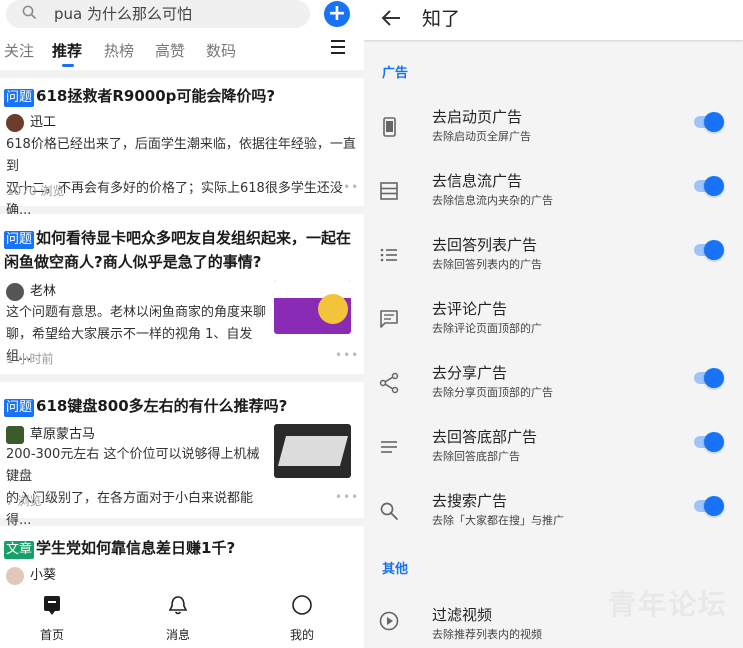  What do you see at coordinates (337, 14) in the screenshot?
I see `add-button: +` at bounding box center [337, 14].